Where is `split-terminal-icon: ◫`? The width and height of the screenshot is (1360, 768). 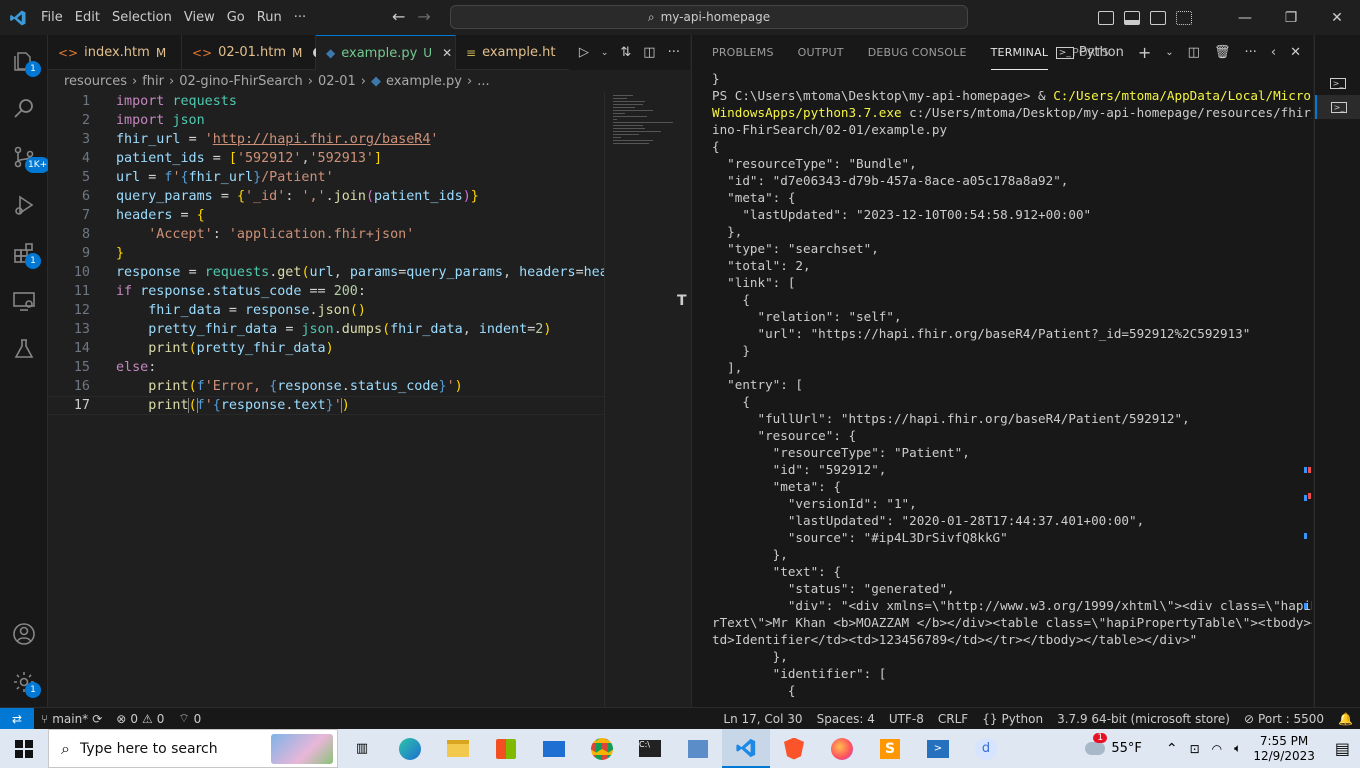
split-terminal-icon: ◫ is located at coordinates (1194, 52).